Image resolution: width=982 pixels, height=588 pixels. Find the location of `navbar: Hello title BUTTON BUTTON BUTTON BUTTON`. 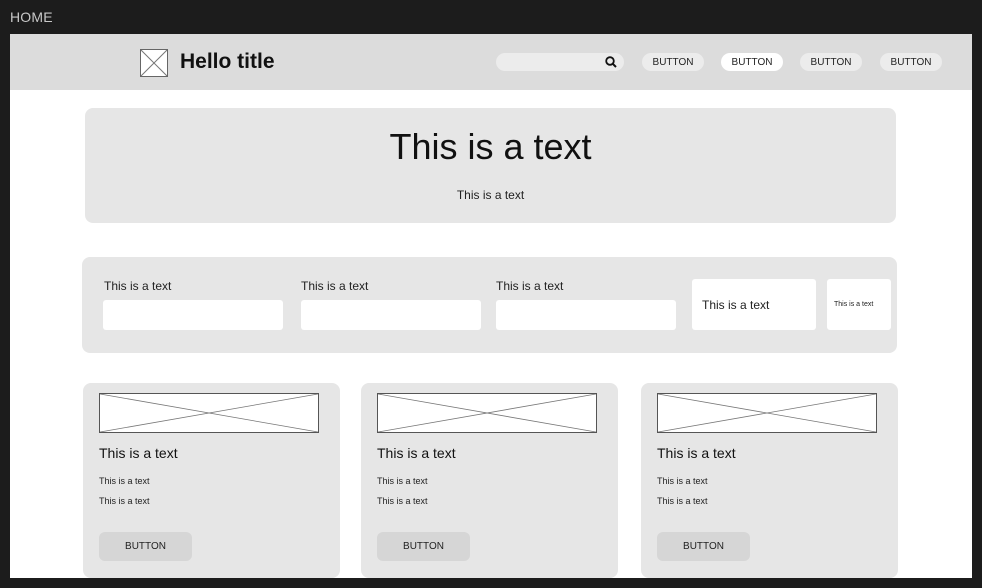

navbar: Hello title BUTTON BUTTON BUTTON BUTTON is located at coordinates (491, 62).